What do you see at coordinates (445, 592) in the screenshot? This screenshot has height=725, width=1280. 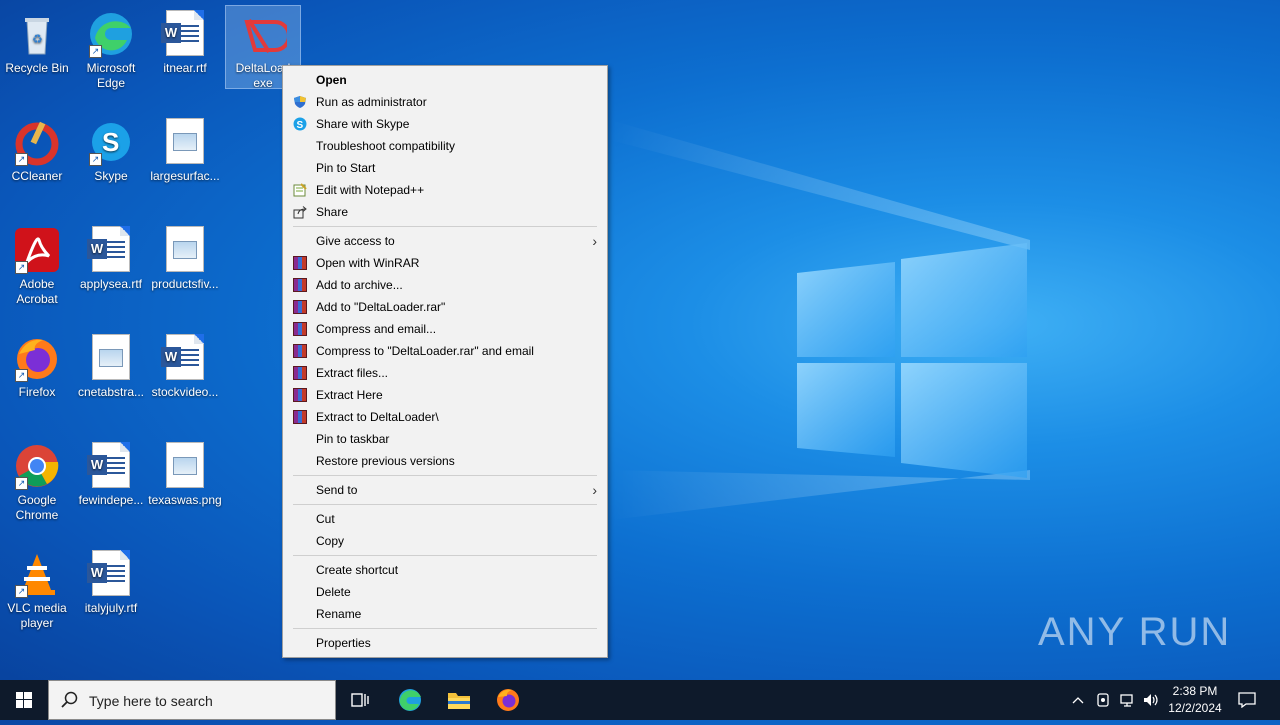 I see `menu-item-delete: Delete` at bounding box center [445, 592].